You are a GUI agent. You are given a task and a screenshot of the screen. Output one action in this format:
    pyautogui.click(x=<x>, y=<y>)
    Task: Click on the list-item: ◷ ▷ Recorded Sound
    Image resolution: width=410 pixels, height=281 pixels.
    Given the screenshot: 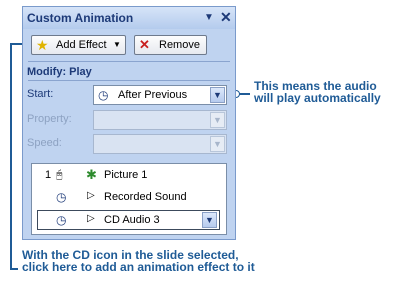 What is the action you would take?
    pyautogui.click(x=129, y=198)
    